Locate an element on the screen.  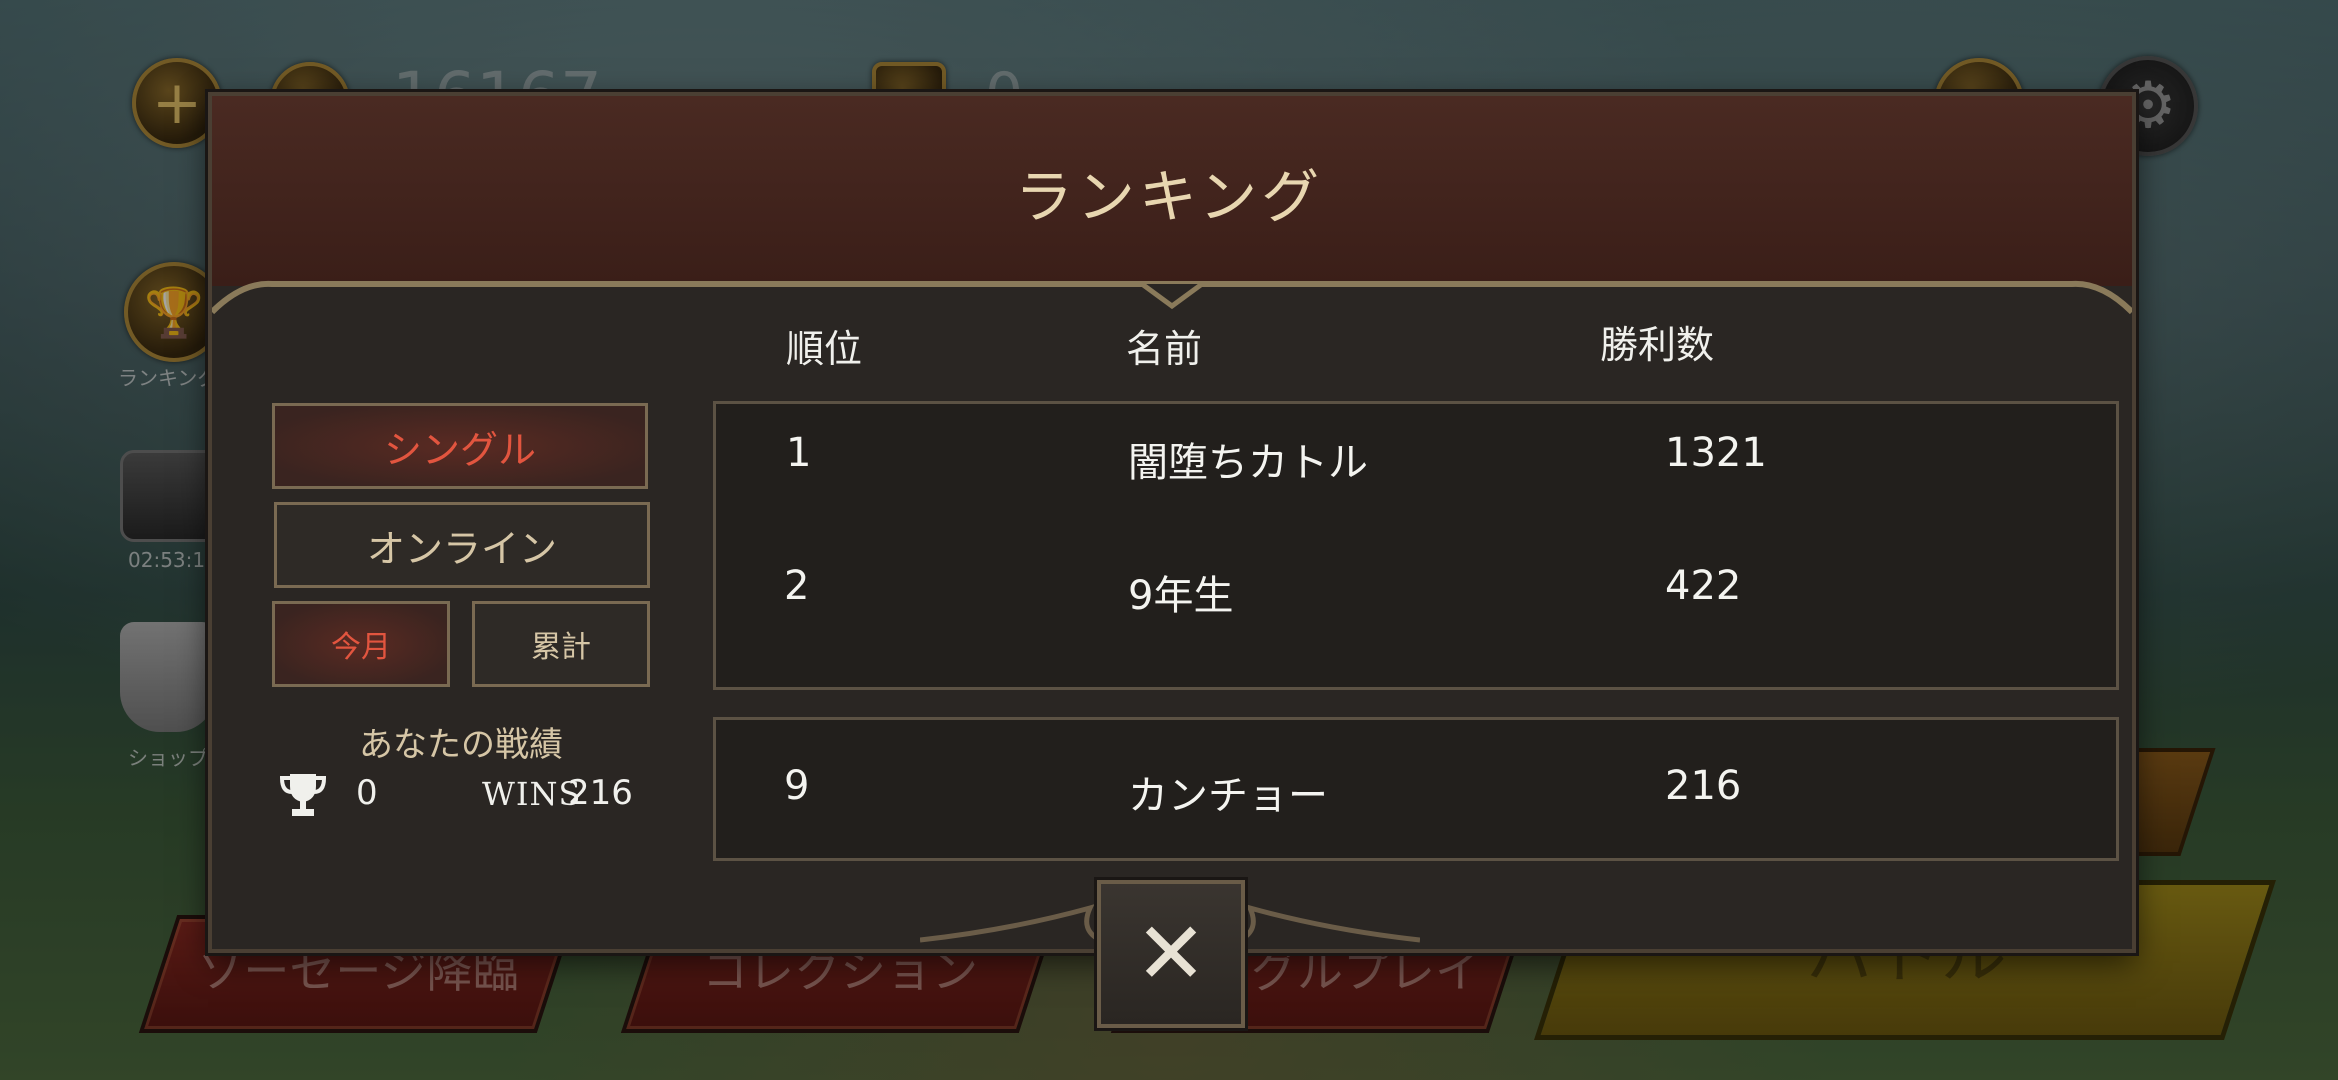
own-ranking-row is located at coordinates (1416, 789).